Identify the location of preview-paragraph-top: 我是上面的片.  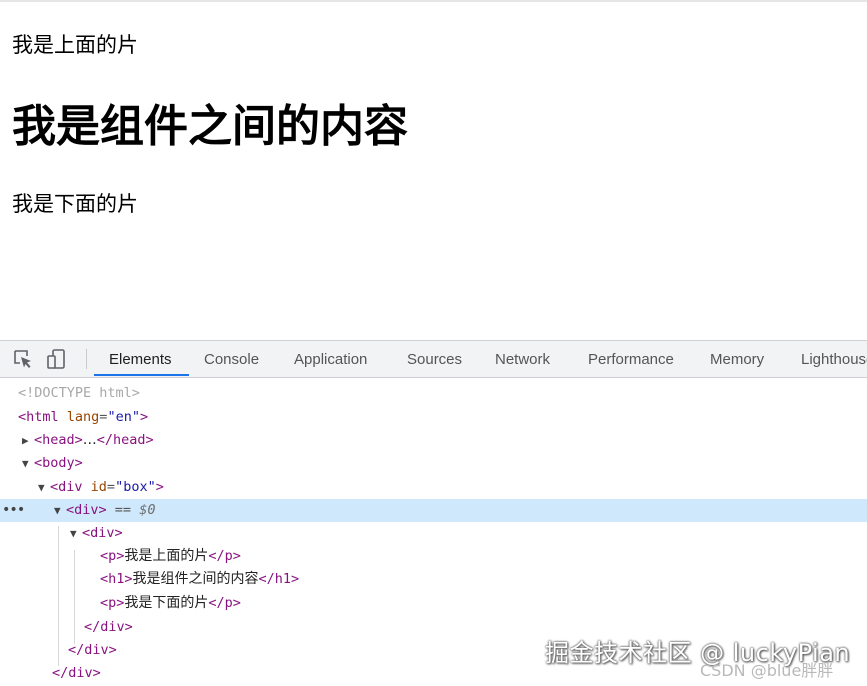
(75, 45).